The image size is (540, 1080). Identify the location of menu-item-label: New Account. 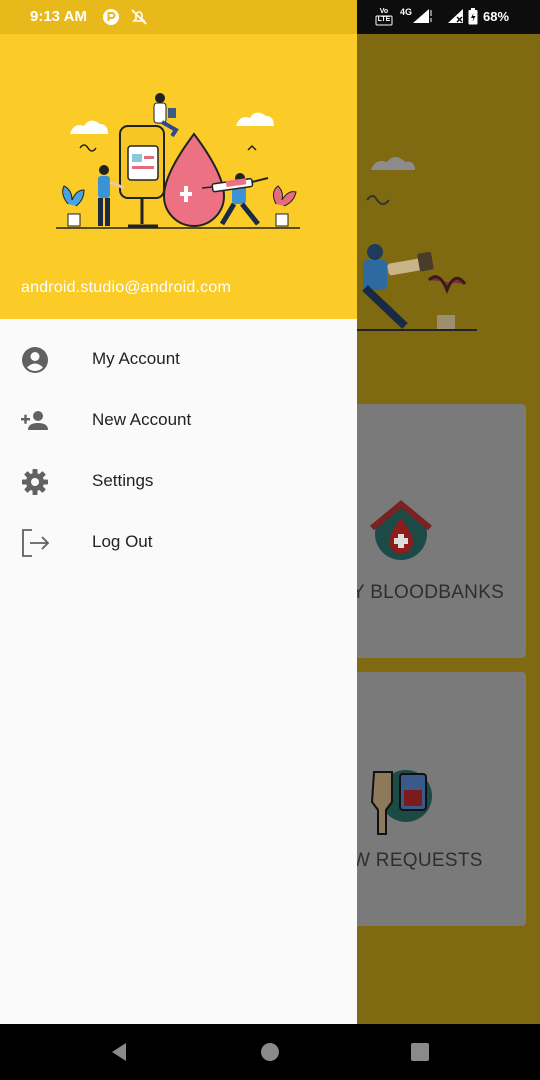
(142, 419).